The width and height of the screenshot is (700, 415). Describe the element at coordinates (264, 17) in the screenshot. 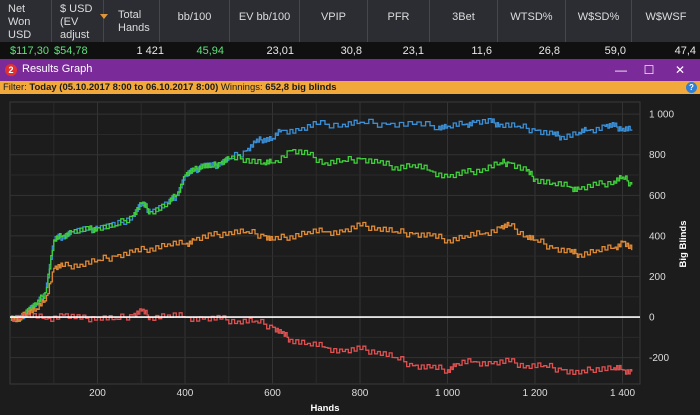

I see `col-header-line: EV bb/100` at that location.